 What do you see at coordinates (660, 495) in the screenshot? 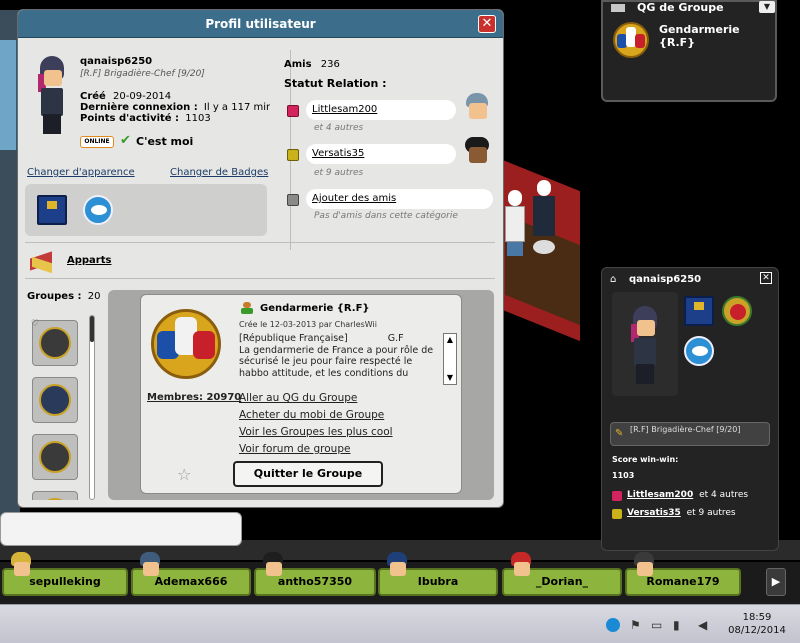
I see `card-rel1-name: Littlesam200` at bounding box center [660, 495].